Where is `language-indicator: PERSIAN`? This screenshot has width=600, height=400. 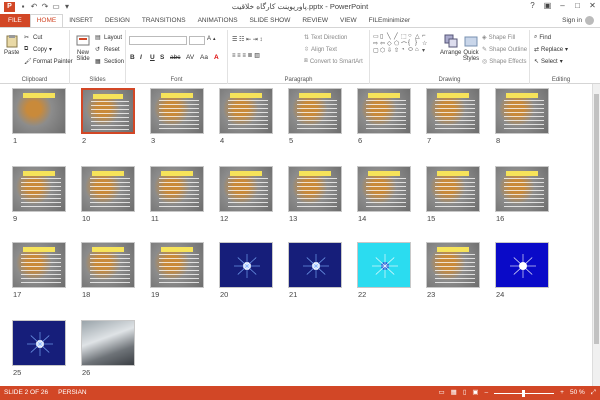 language-indicator: PERSIAN is located at coordinates (72, 393).